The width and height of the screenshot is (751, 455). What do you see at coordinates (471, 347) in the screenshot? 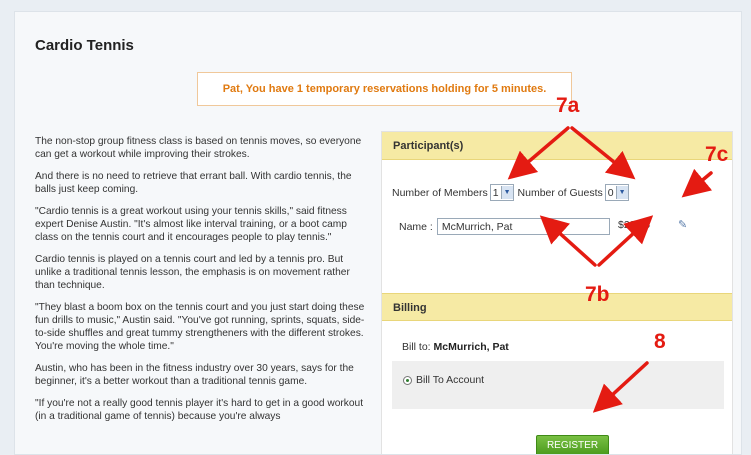
I see `bill-to-name: McMurrich, Pat` at bounding box center [471, 347].